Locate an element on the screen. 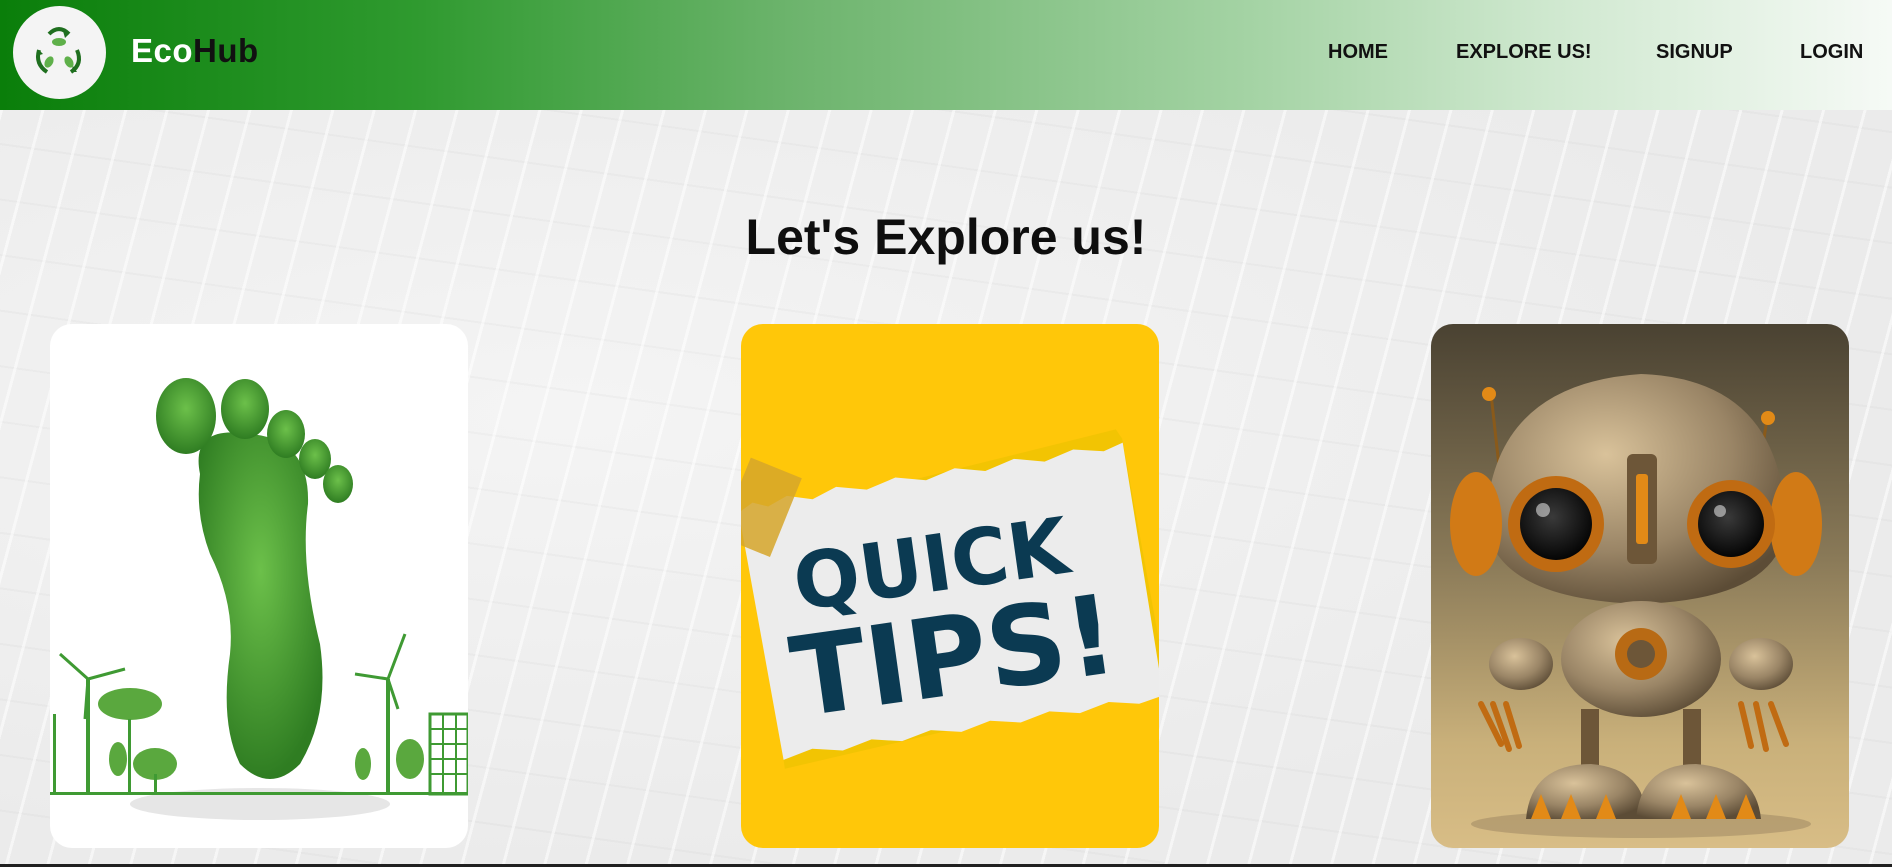 This screenshot has height=867, width=1892. recycle-leaf-icon is located at coordinates (58, 50).